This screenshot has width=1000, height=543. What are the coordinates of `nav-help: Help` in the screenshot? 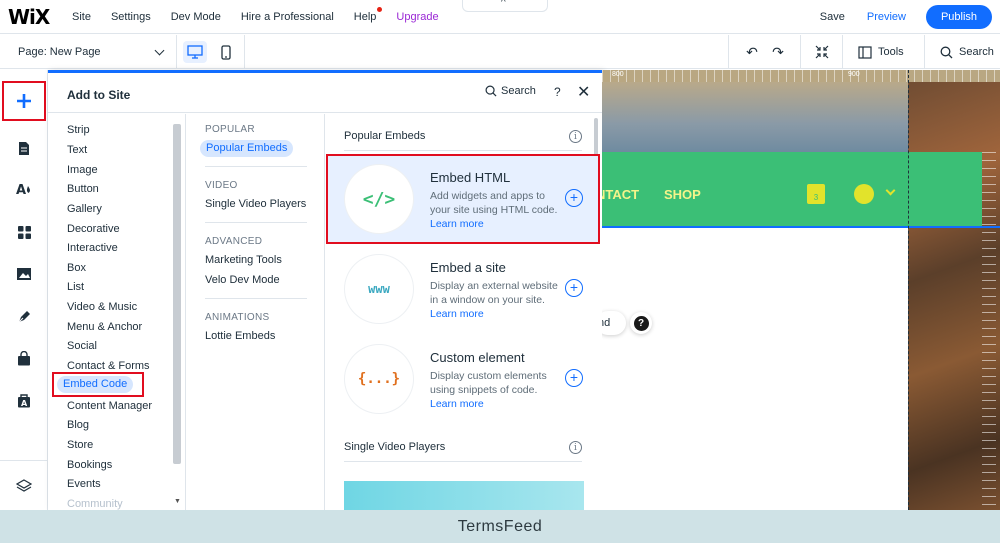 It's located at (365, 15).